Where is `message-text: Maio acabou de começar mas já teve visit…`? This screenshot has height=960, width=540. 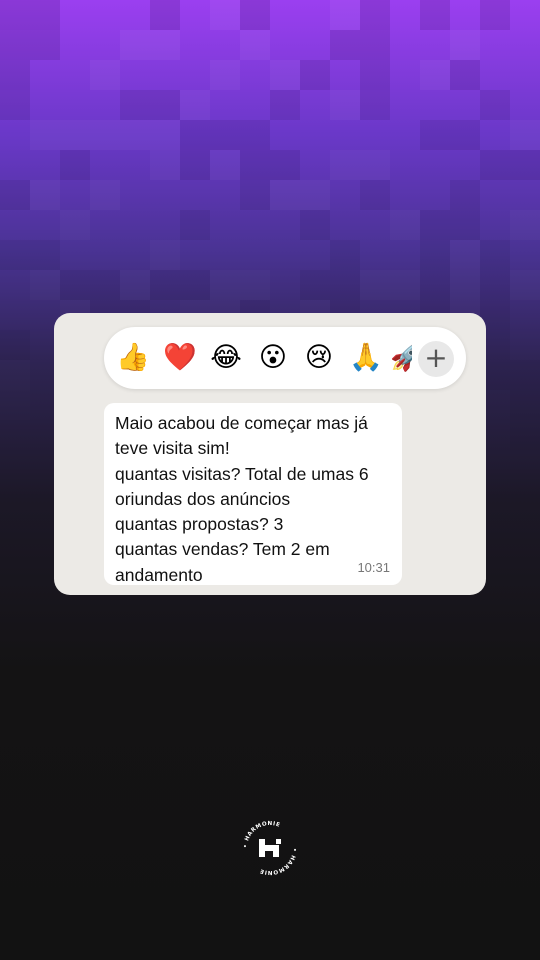 message-text: Maio acabou de começar mas já teve visit… is located at coordinates (255, 499).